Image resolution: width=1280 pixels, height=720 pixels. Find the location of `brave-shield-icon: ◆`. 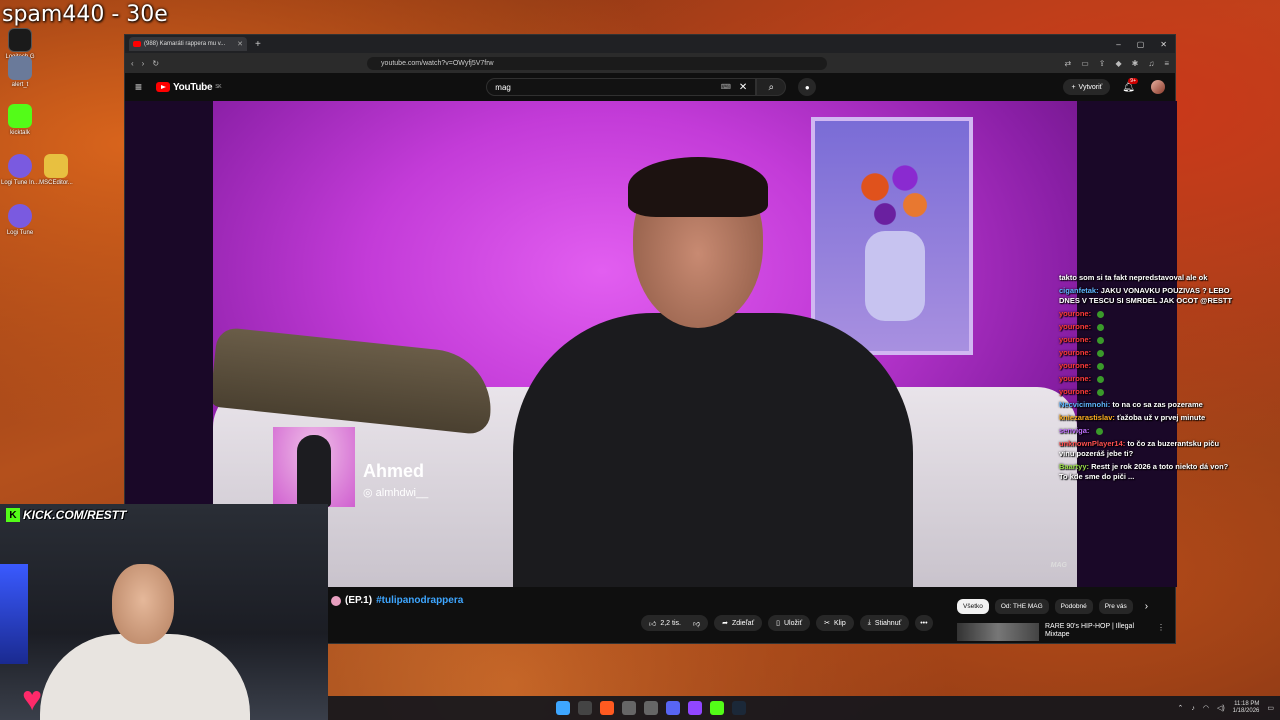

brave-shield-icon: ◆ is located at coordinates (1118, 63).